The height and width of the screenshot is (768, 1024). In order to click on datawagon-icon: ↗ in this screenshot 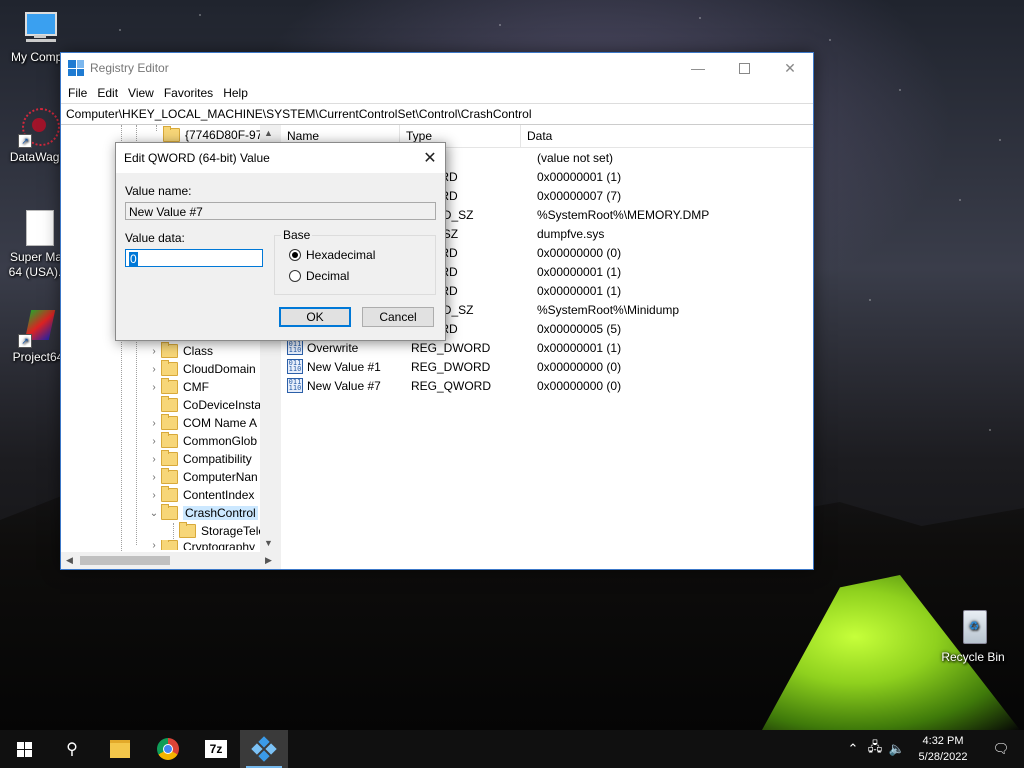, I will do `click(39, 128)`.